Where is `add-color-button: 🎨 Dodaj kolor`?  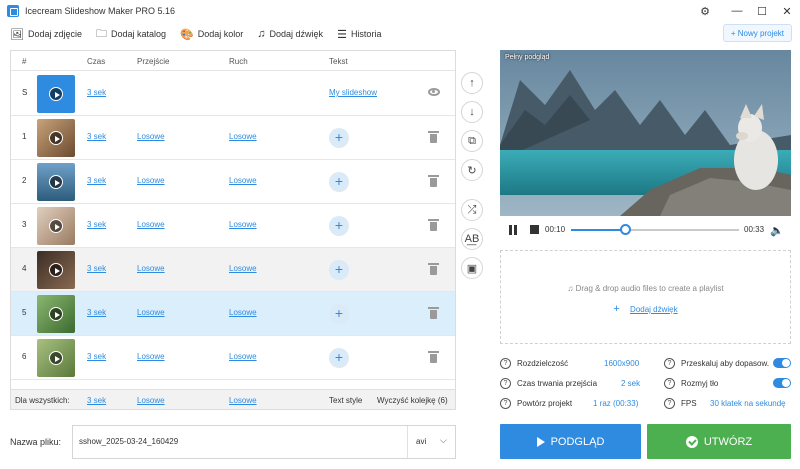 add-color-button: 🎨 Dodaj kolor is located at coordinates (211, 34).